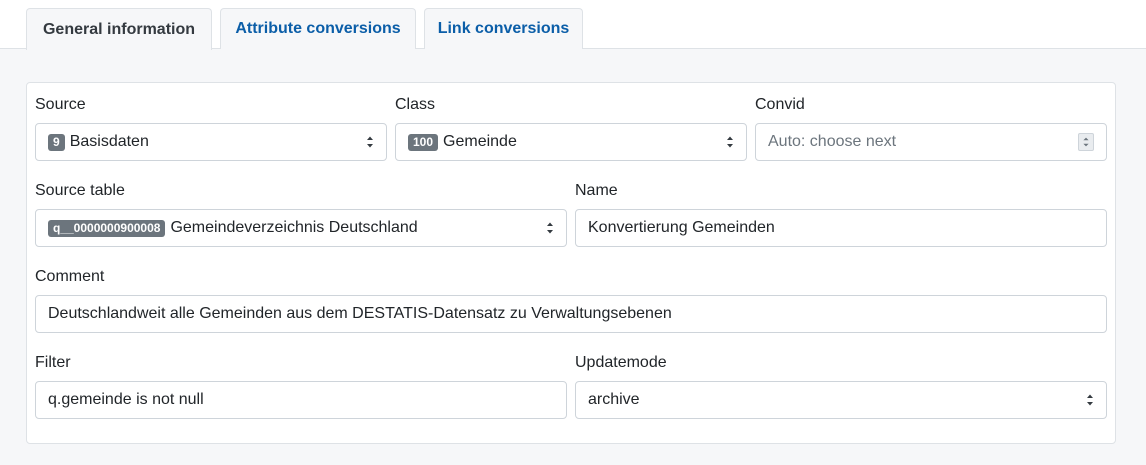 The height and width of the screenshot is (465, 1146). I want to click on filter-value: q.gemeinde is not null, so click(126, 399).